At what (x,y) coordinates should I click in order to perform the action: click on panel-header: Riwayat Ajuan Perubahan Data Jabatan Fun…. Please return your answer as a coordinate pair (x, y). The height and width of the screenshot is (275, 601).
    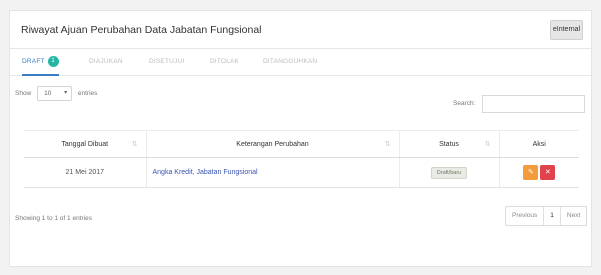
    Looking at the image, I should click on (300, 30).